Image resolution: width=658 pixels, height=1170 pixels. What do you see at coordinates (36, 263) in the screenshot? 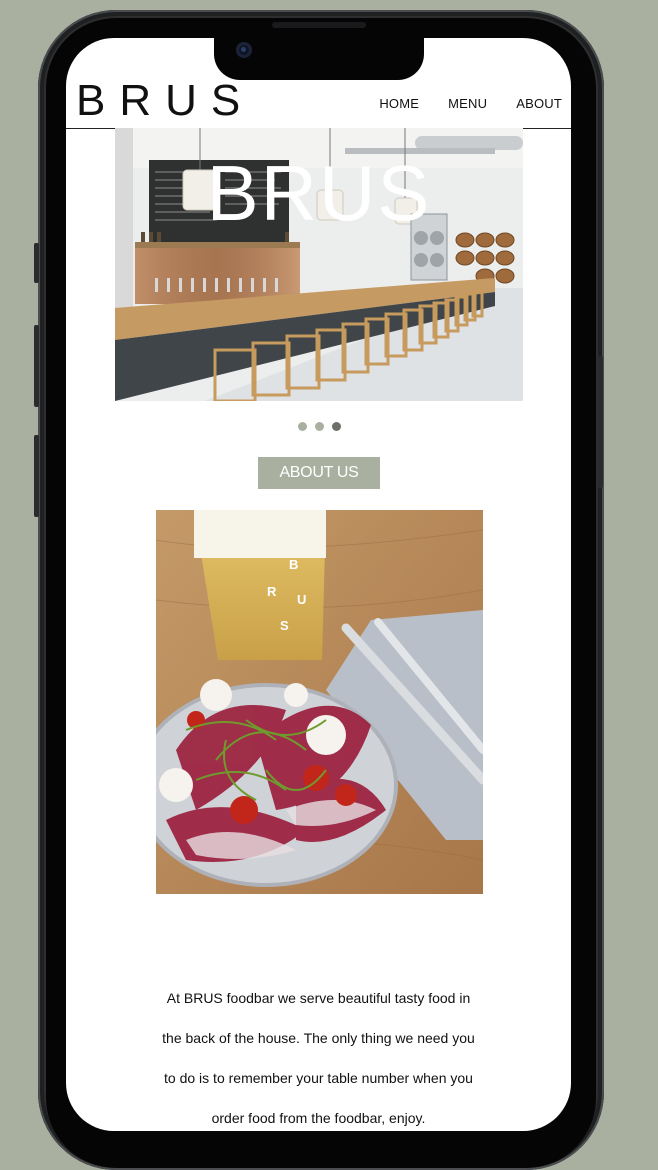
I see `phone-mute-switch` at bounding box center [36, 263].